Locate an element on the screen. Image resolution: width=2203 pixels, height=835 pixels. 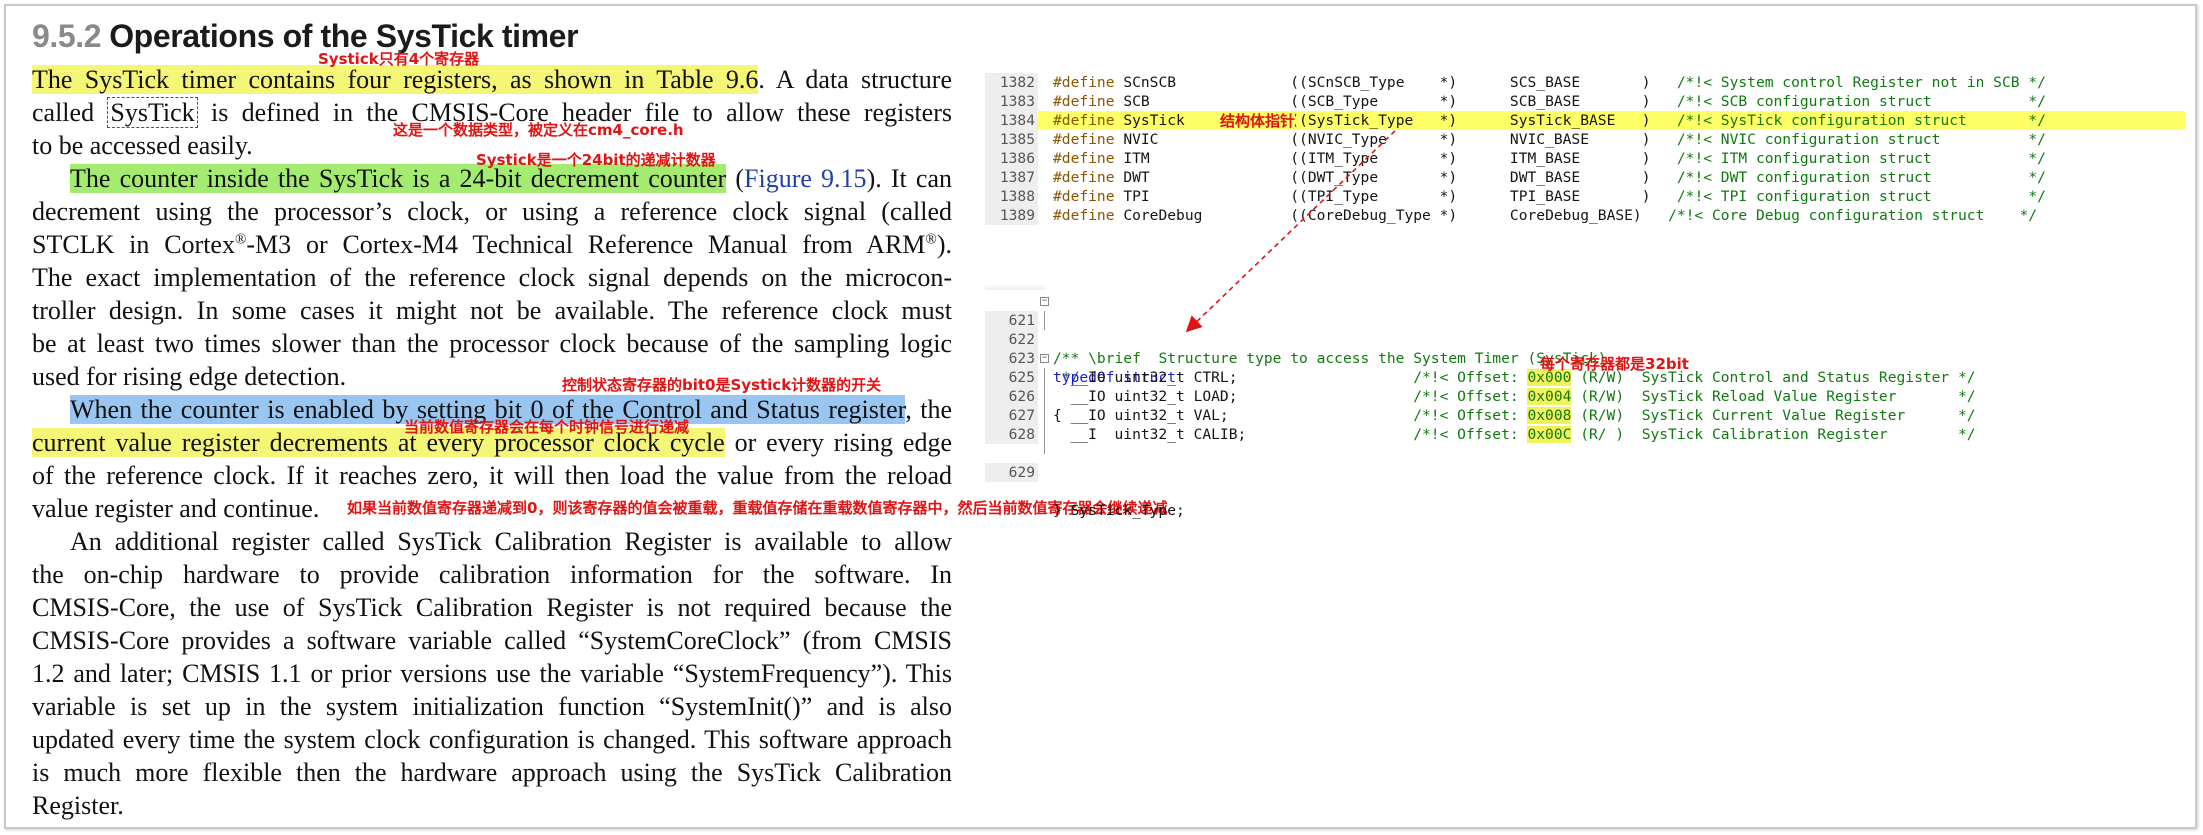
annotation-arrow is located at coordinates (1290, 231).